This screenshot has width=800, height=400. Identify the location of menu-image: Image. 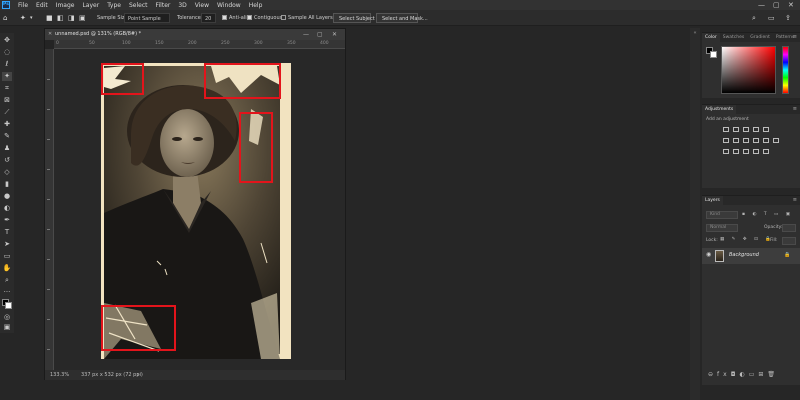
(65, 5).